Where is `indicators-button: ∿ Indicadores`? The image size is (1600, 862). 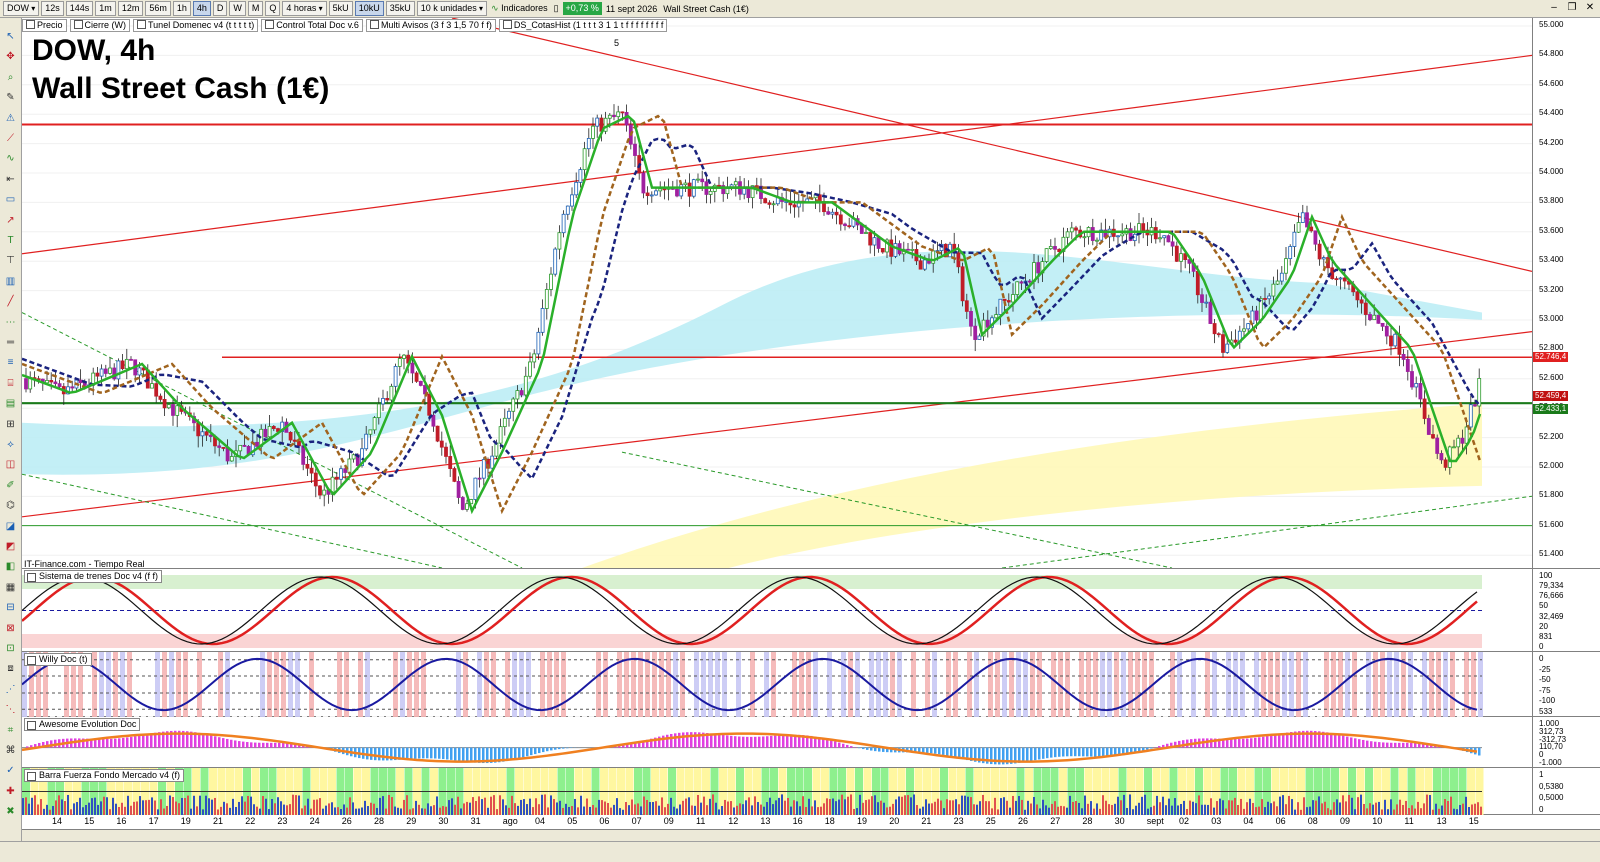
indicators-button: ∿ Indicadores is located at coordinates (519, 8).